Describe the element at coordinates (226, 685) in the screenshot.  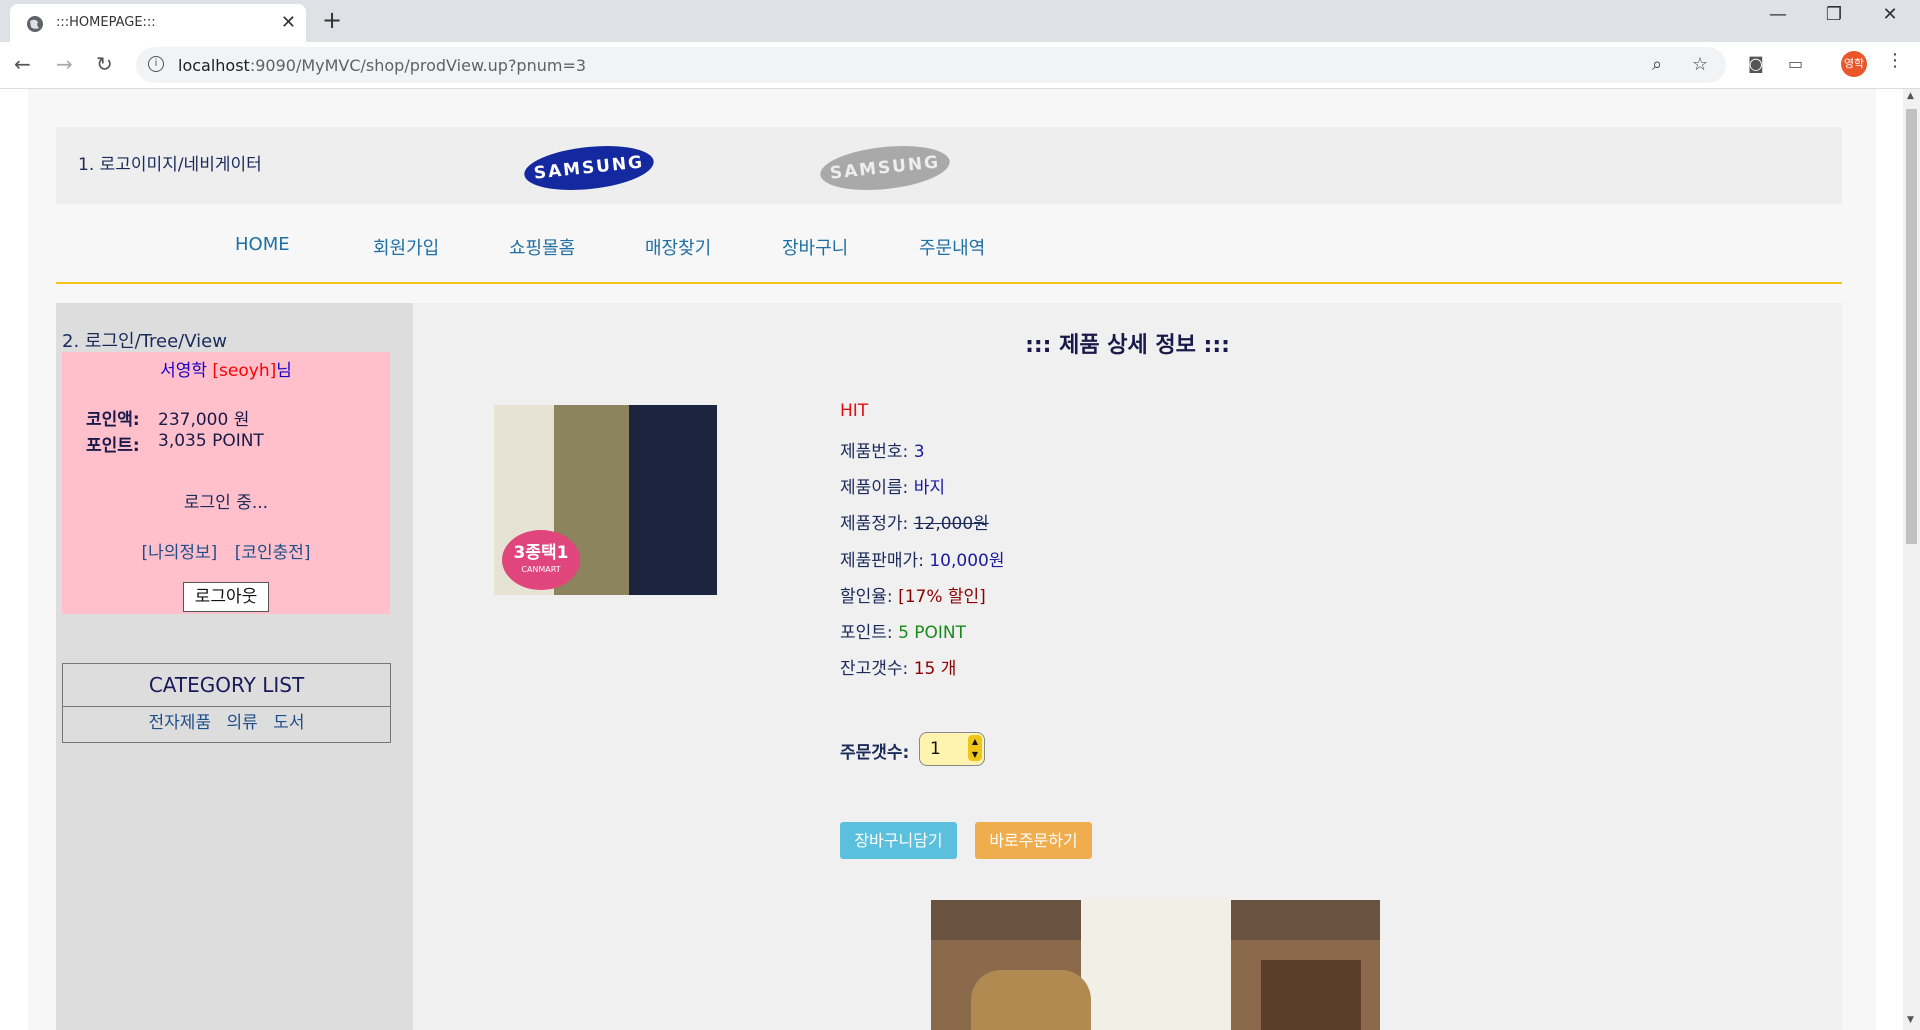
I see `category-title: CATEGORY LIST` at that location.